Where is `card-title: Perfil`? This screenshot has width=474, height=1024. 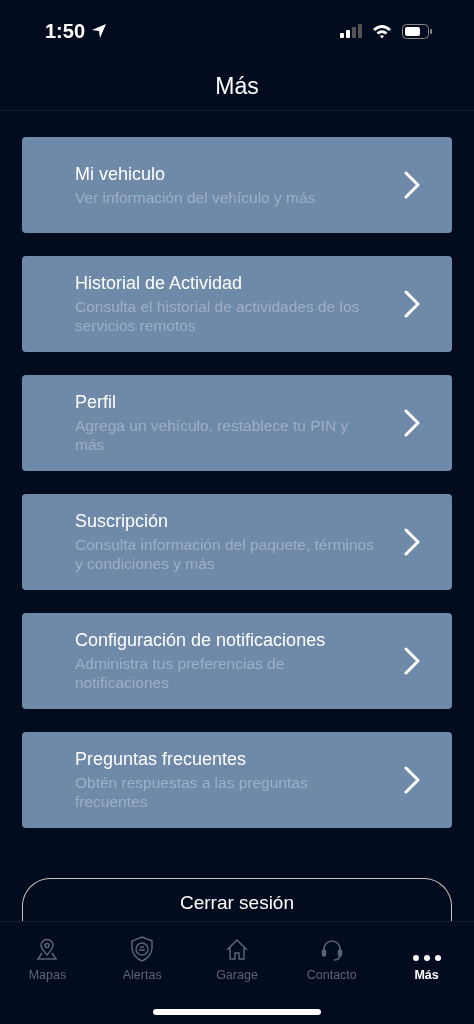
card-title: Perfil is located at coordinates (96, 402).